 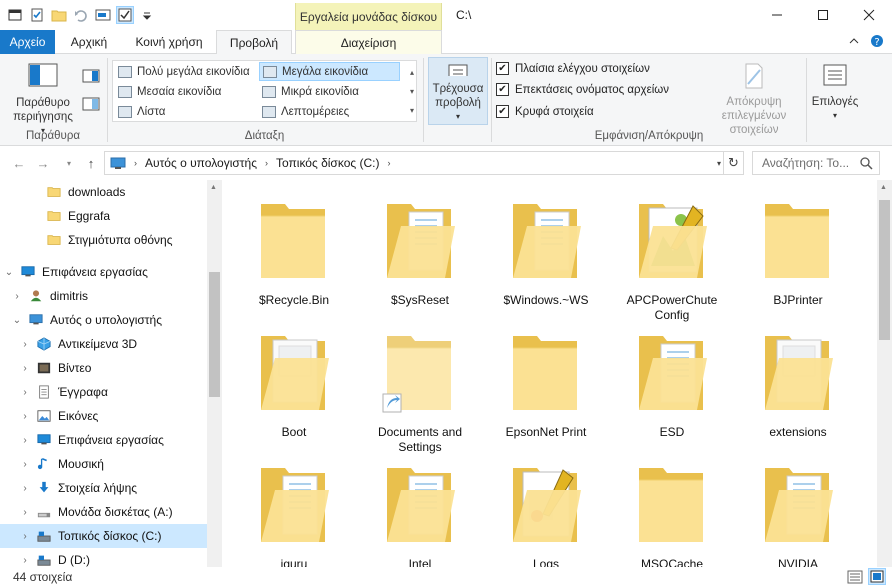 I want to click on nav-item: › Αντικείμενα 3D, so click(x=103, y=344).